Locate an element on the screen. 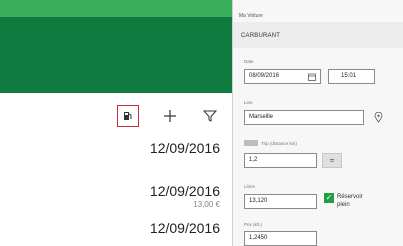 The height and width of the screenshot is (246, 403). place-value: Marseille is located at coordinates (261, 117).